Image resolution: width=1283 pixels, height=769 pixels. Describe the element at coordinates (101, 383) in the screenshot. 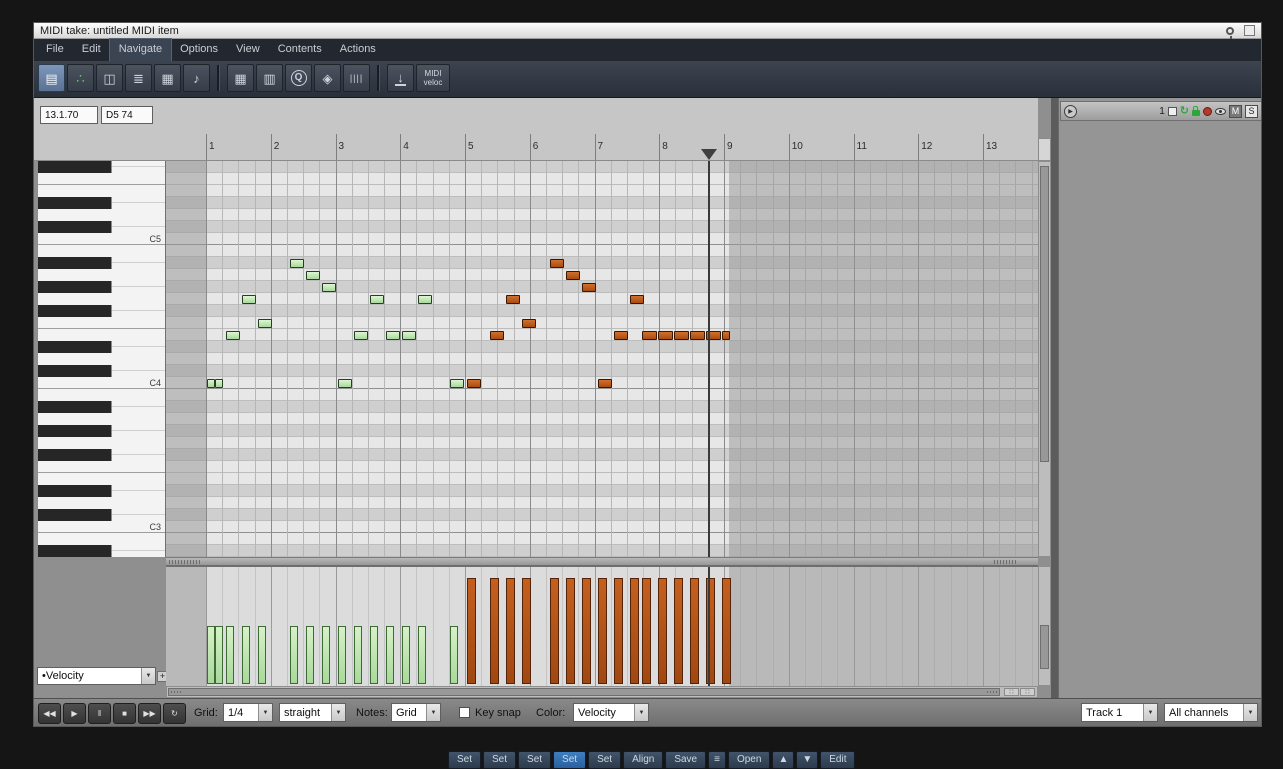

I see `piano-key-c4: C4` at that location.